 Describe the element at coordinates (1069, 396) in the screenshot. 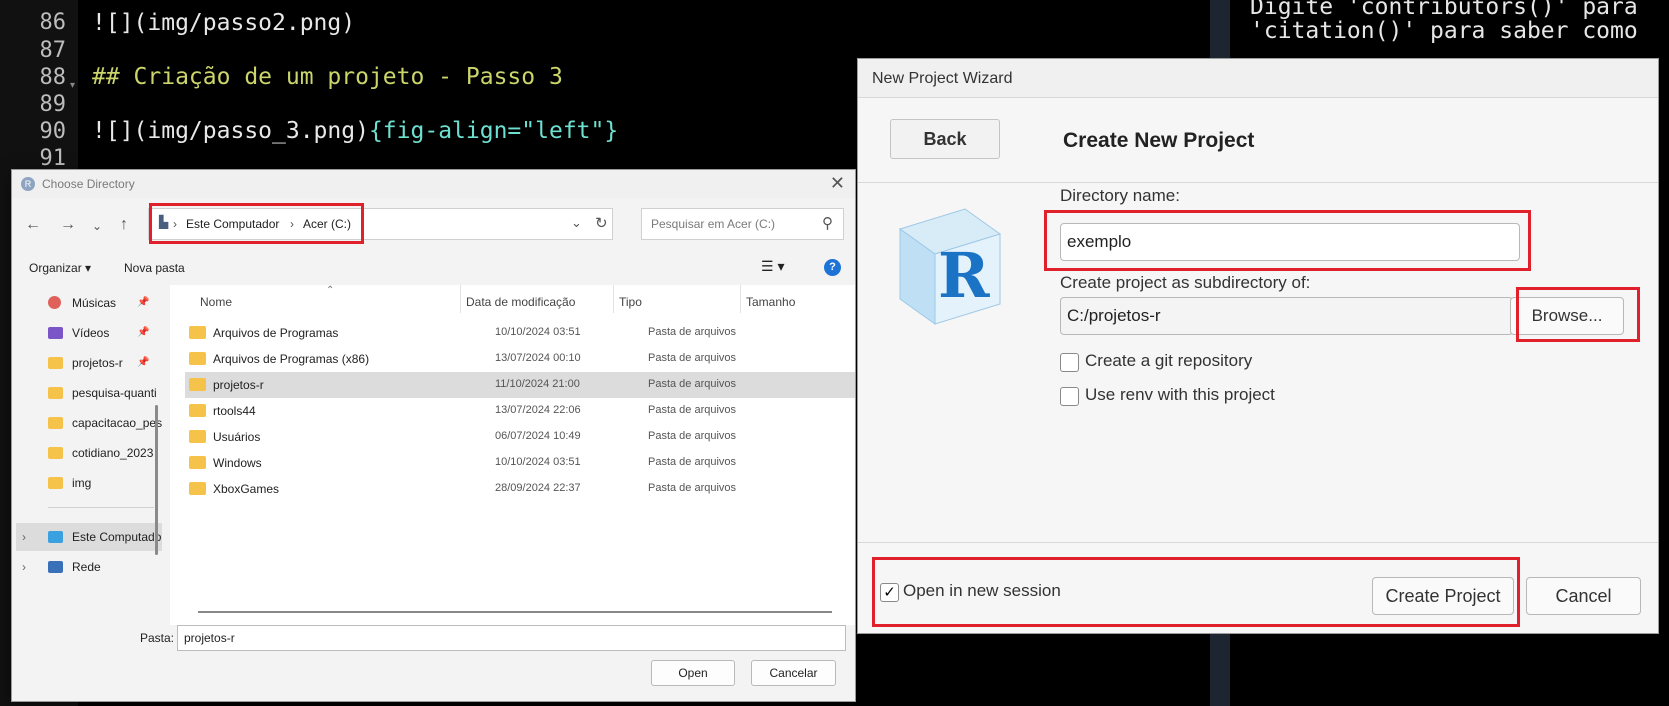

I see `renv-checkbox` at that location.